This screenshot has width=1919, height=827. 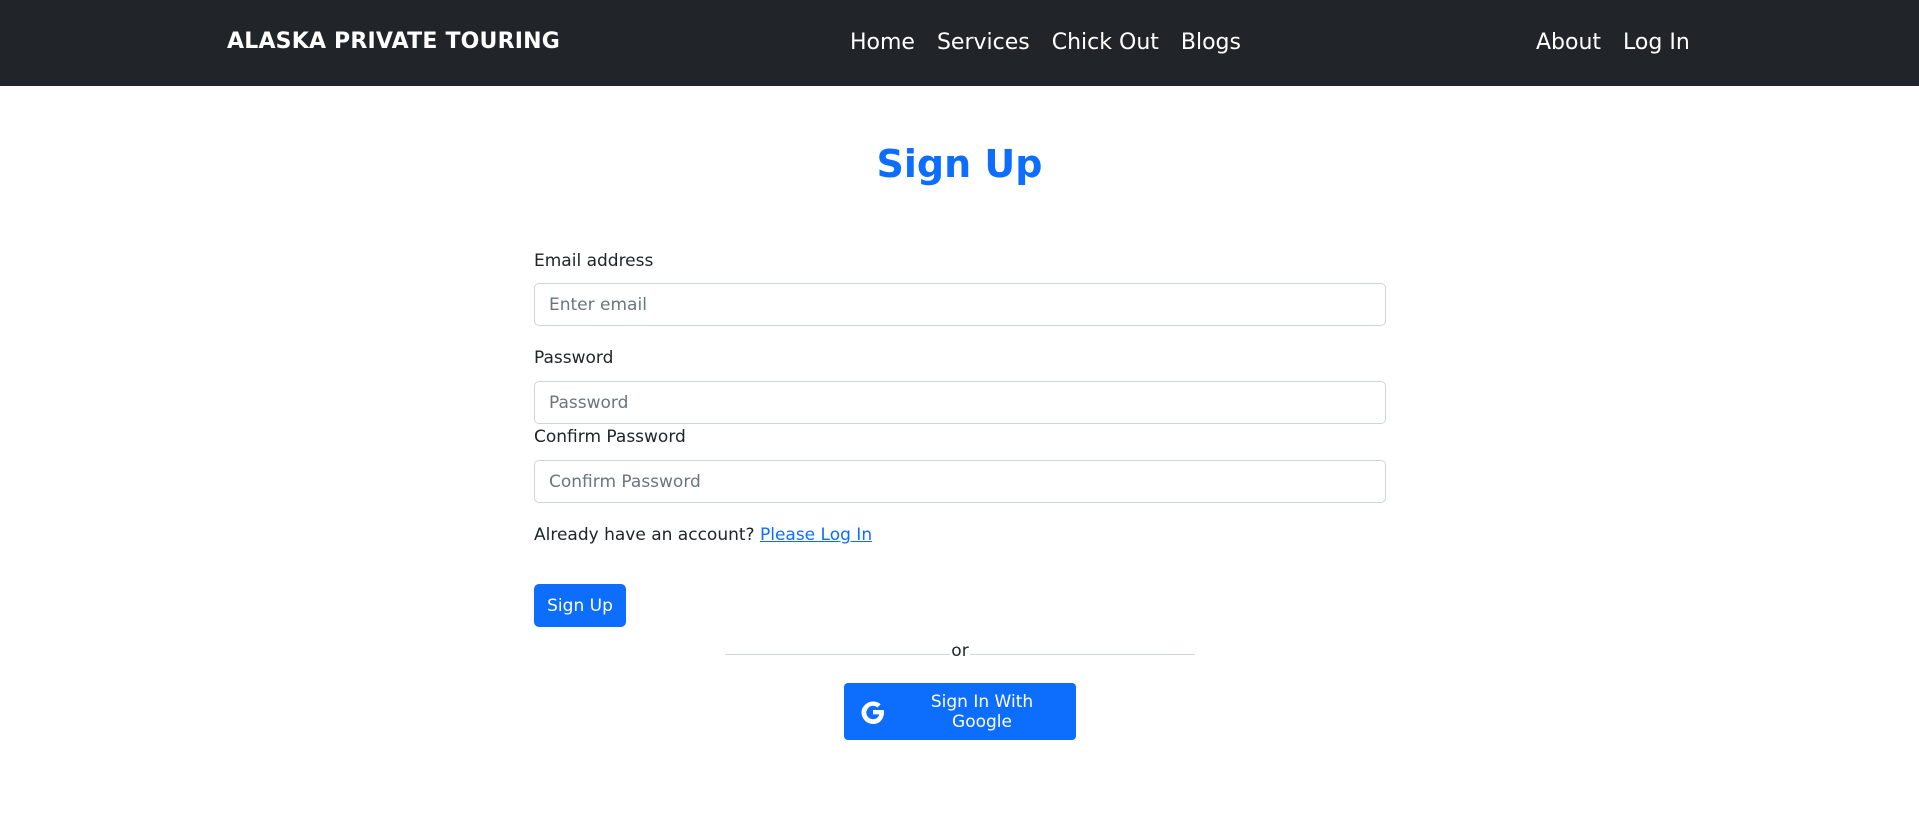 I want to click on nav-link-chick-out: Chick Out, so click(x=1105, y=43).